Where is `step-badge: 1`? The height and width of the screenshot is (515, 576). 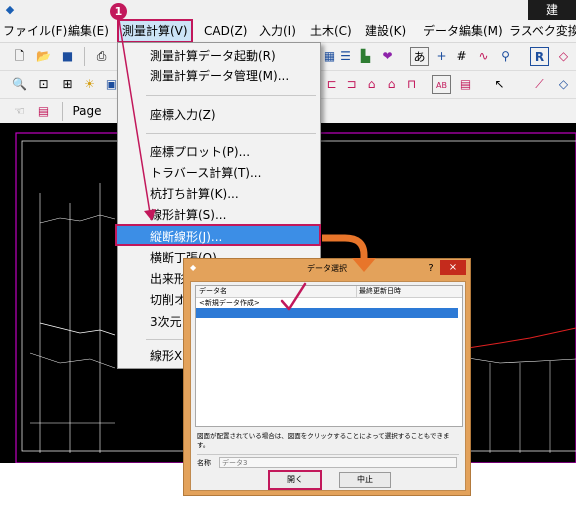
step-badge: 1 is located at coordinates (118, 11).